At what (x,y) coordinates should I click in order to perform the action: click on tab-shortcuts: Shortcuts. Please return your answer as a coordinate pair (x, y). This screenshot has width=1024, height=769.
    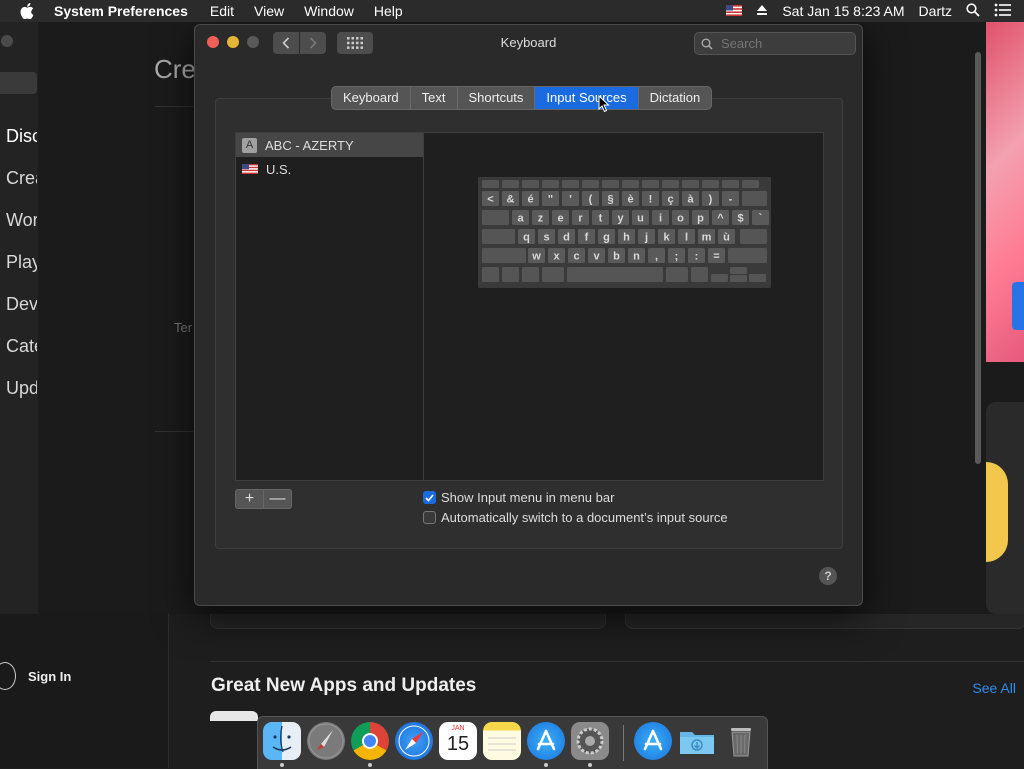
    Looking at the image, I should click on (497, 98).